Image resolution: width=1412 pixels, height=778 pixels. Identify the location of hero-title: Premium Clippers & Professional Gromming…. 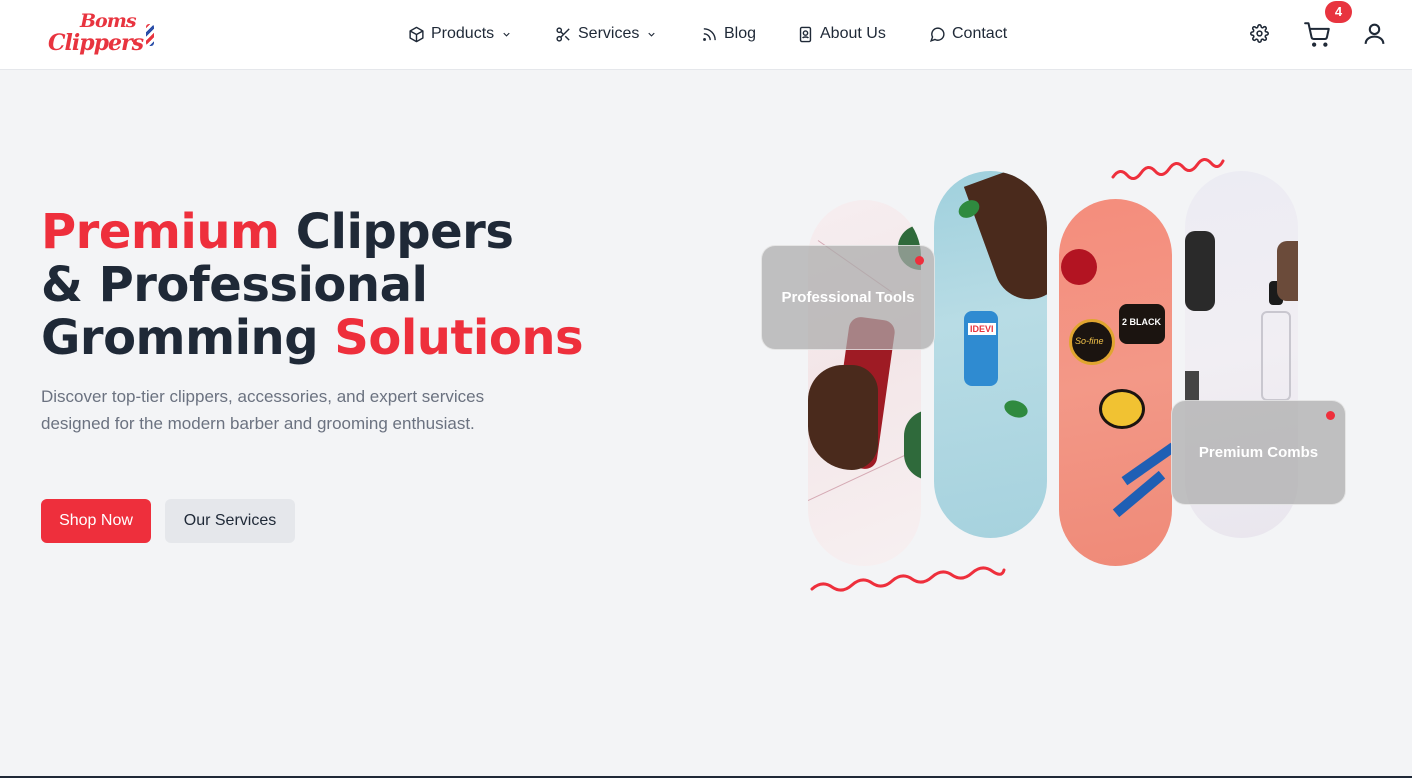
(361, 285).